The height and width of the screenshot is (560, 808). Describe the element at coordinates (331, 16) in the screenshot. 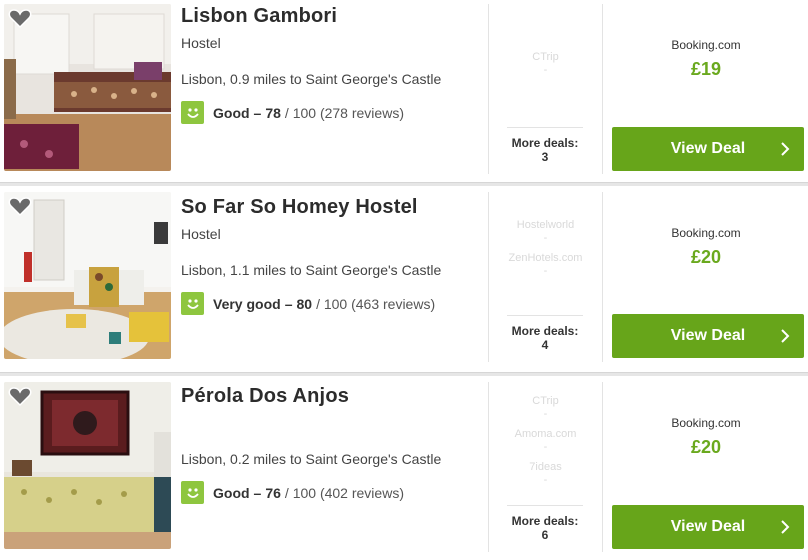

I see `hostel-name: Lisbon Gambori` at that location.